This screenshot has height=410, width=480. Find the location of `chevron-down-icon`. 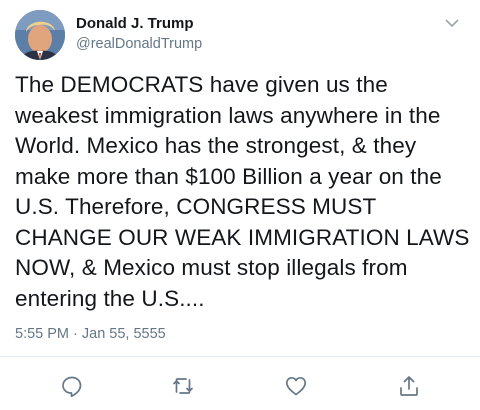

chevron-down-icon is located at coordinates (452, 23).